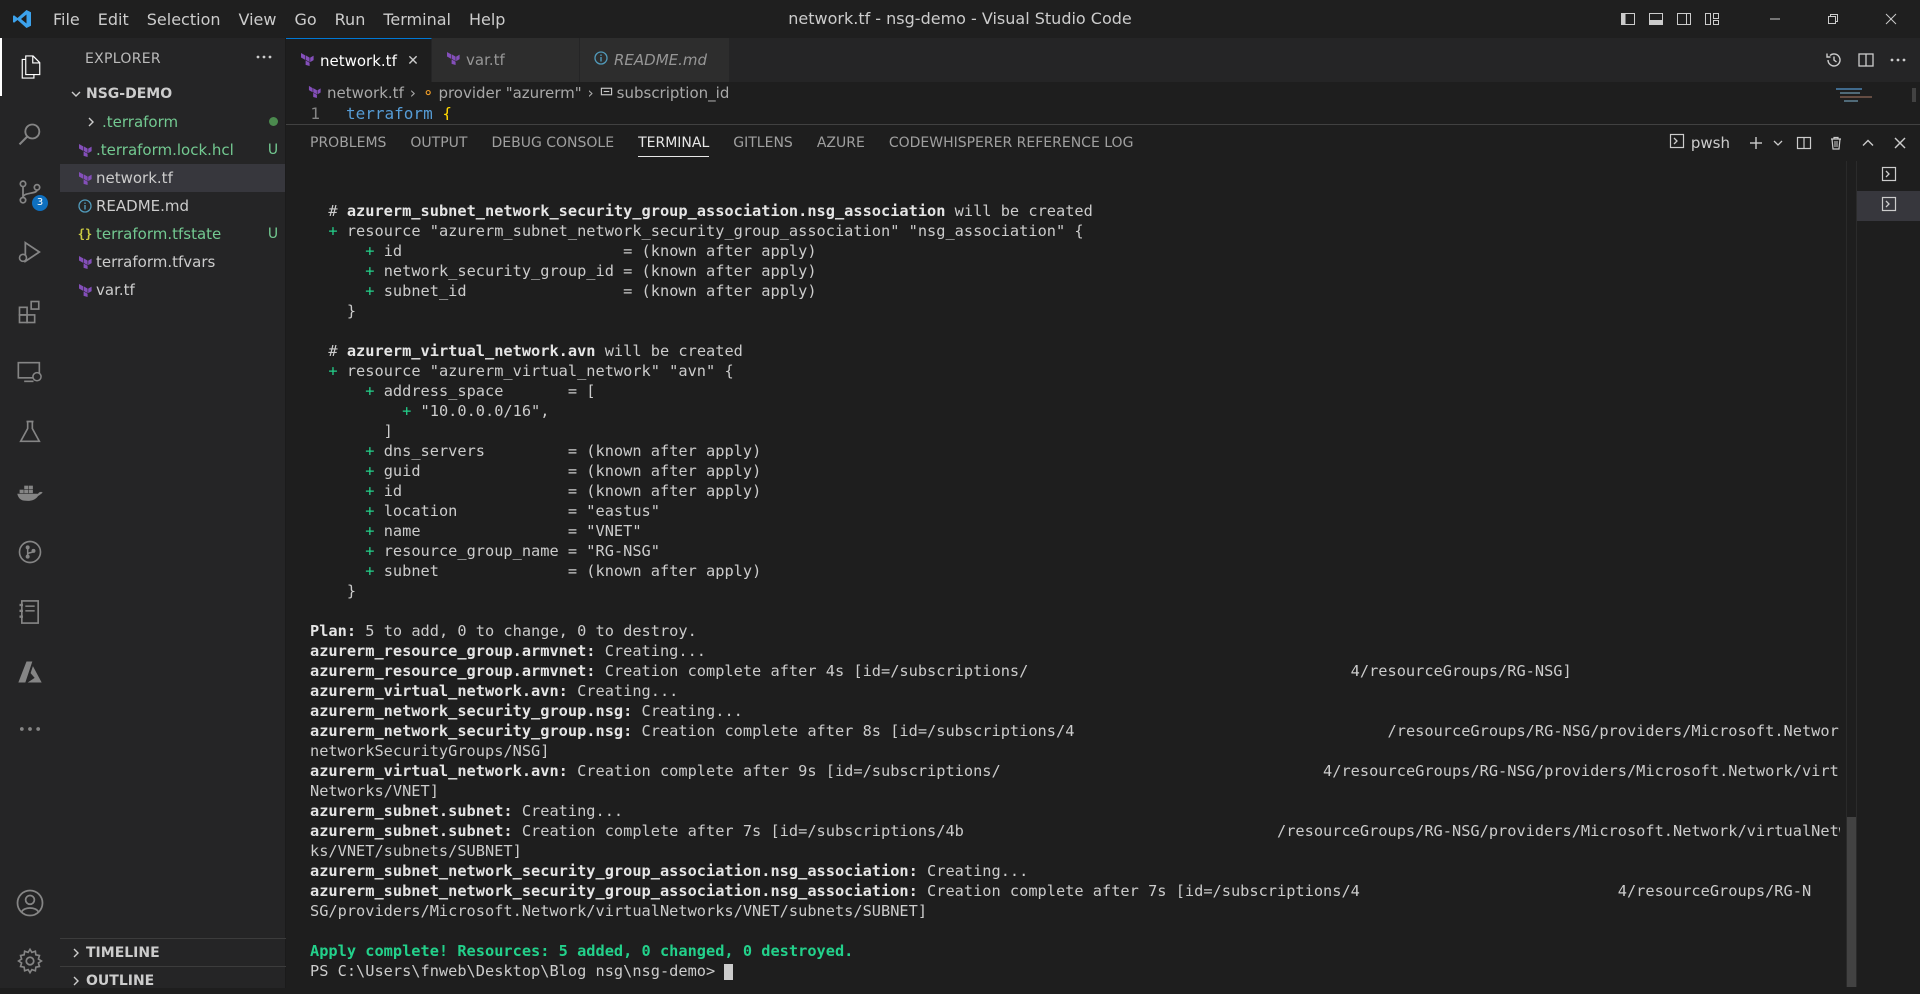 The width and height of the screenshot is (1920, 994). I want to click on azure-icon, so click(30, 672).